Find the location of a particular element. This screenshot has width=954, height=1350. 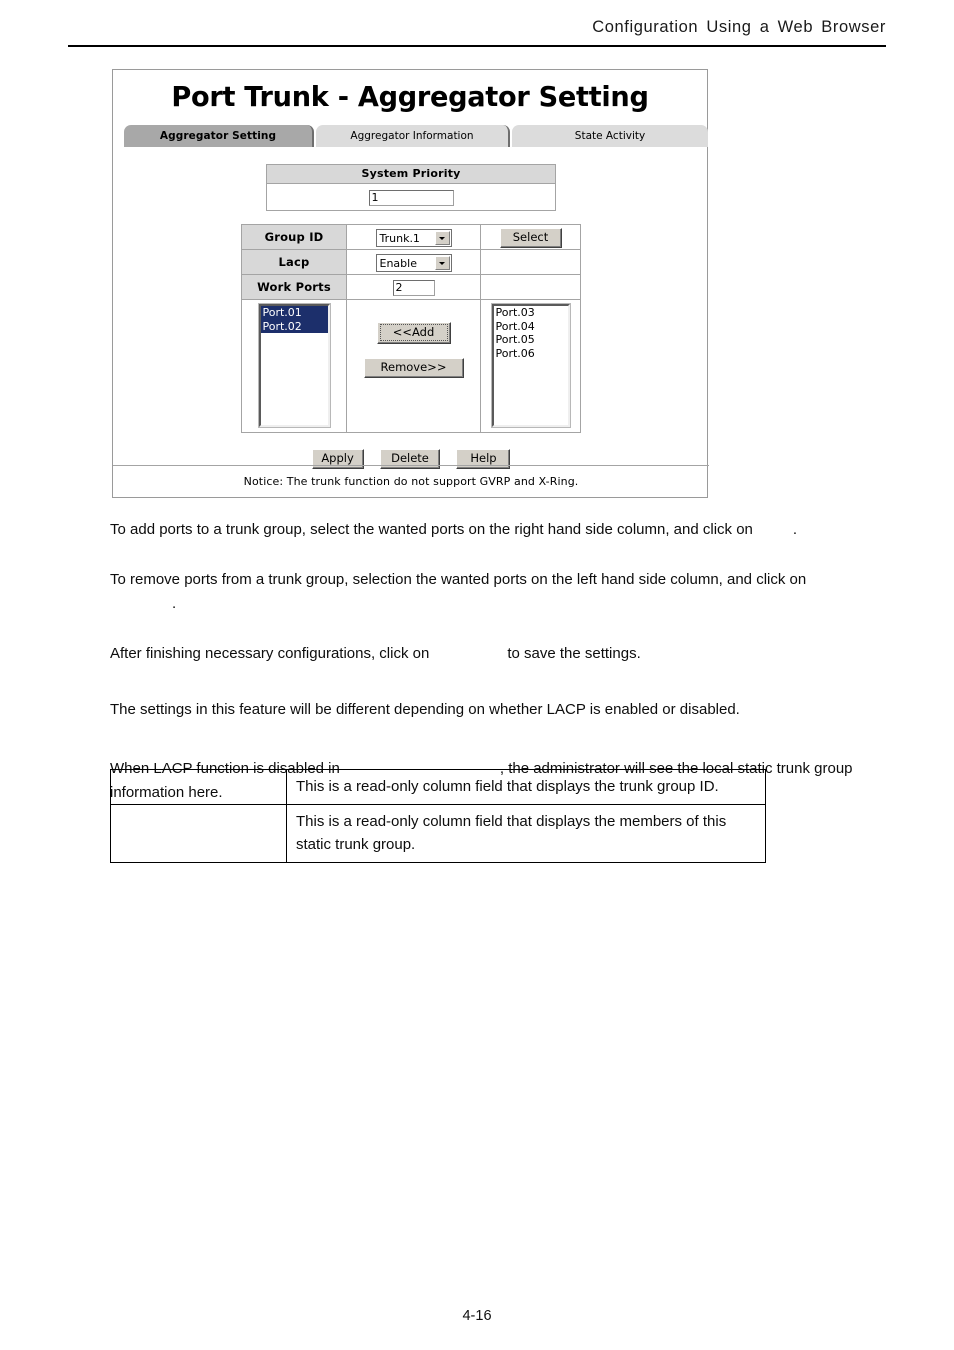

tab-aggregator-setting: Aggregator Setting is located at coordinates (219, 136).